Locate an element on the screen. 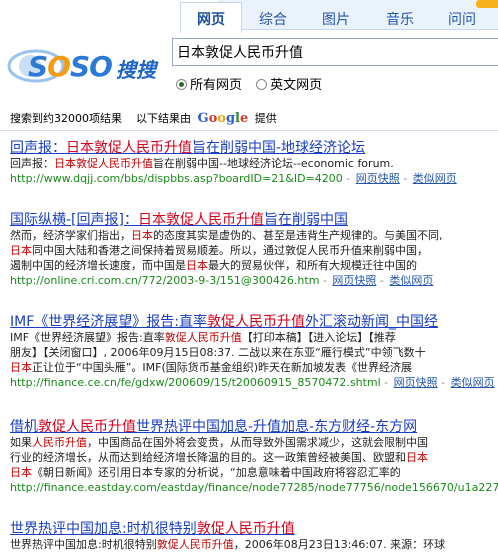 The image size is (498, 553). search-input is located at coordinates (335, 52).